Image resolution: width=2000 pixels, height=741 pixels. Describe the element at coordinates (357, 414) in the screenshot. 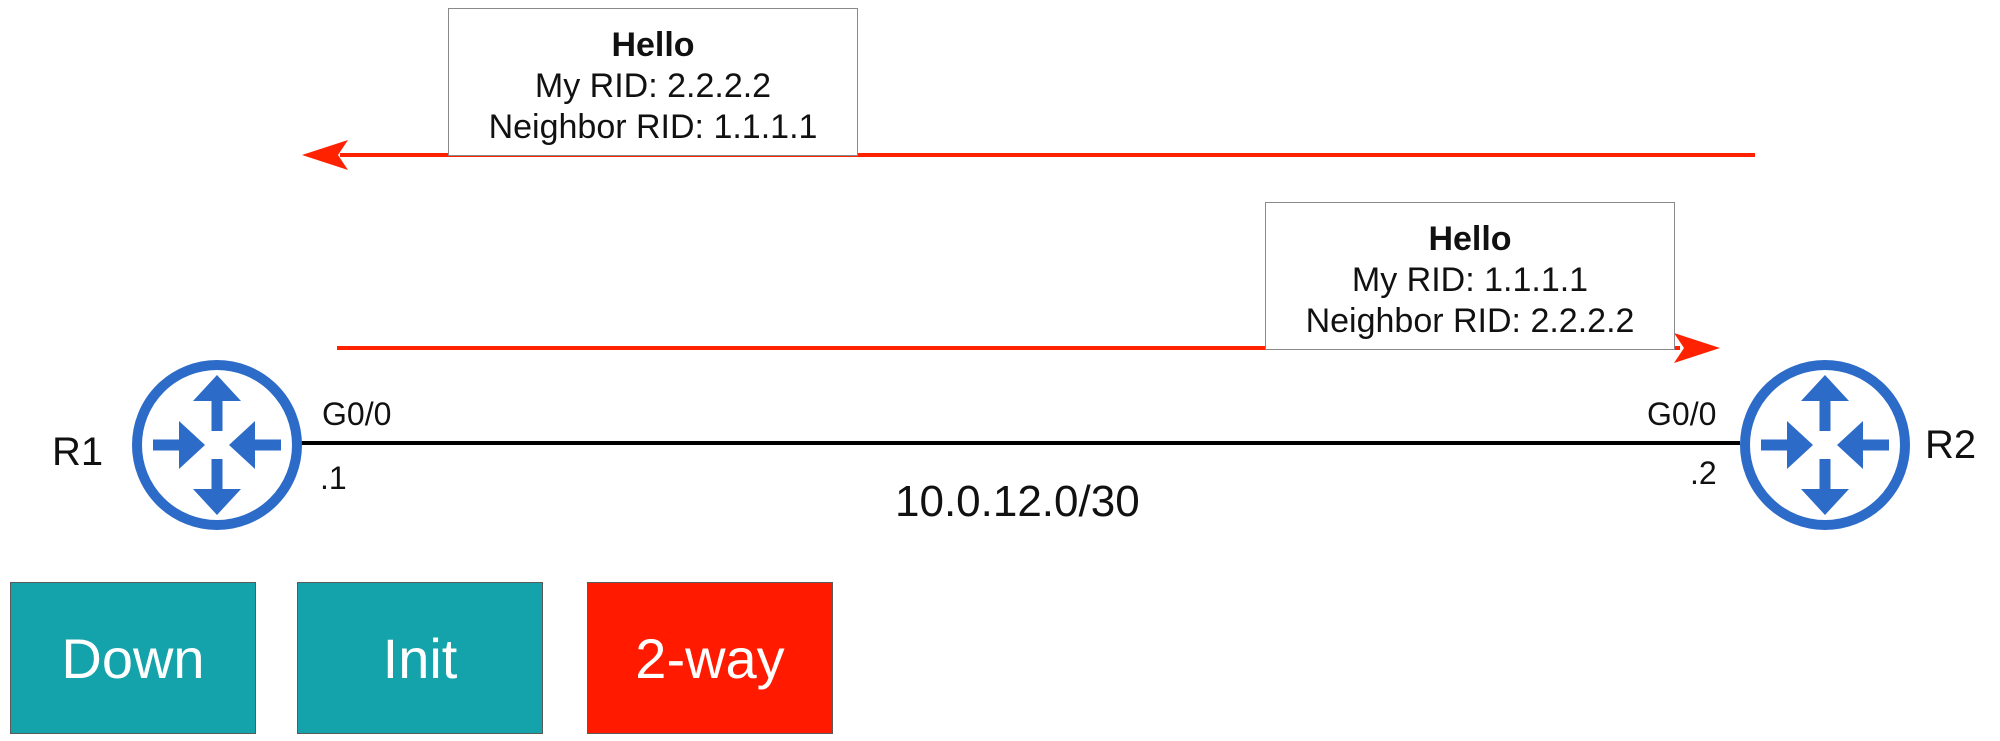

I see `interface-label-r1: G0/0` at that location.